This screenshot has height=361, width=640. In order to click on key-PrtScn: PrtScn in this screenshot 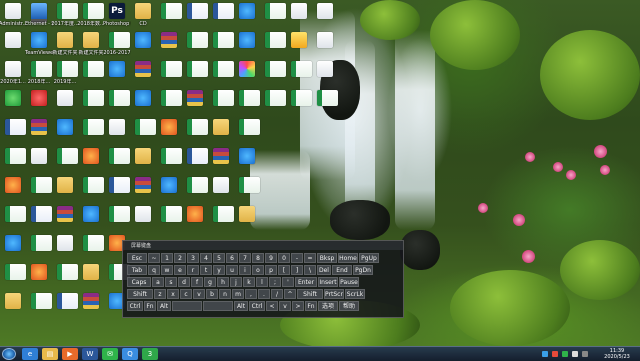, I will do `click(334, 294)`.